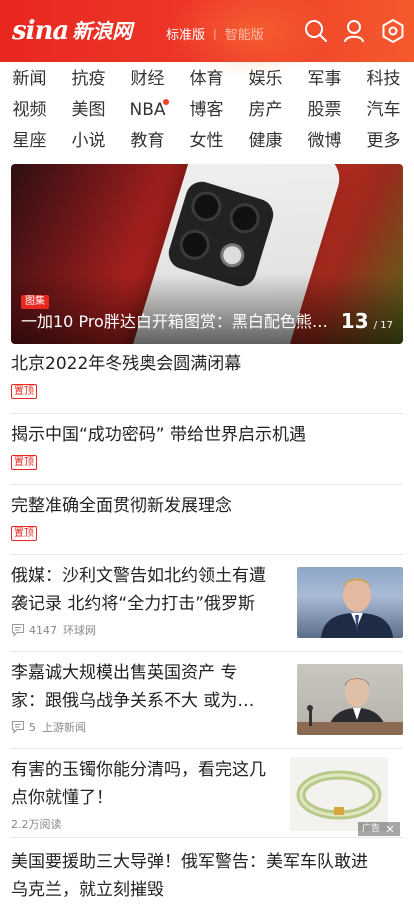 The image size is (414, 908). I want to click on comment-count: 5, so click(32, 727).